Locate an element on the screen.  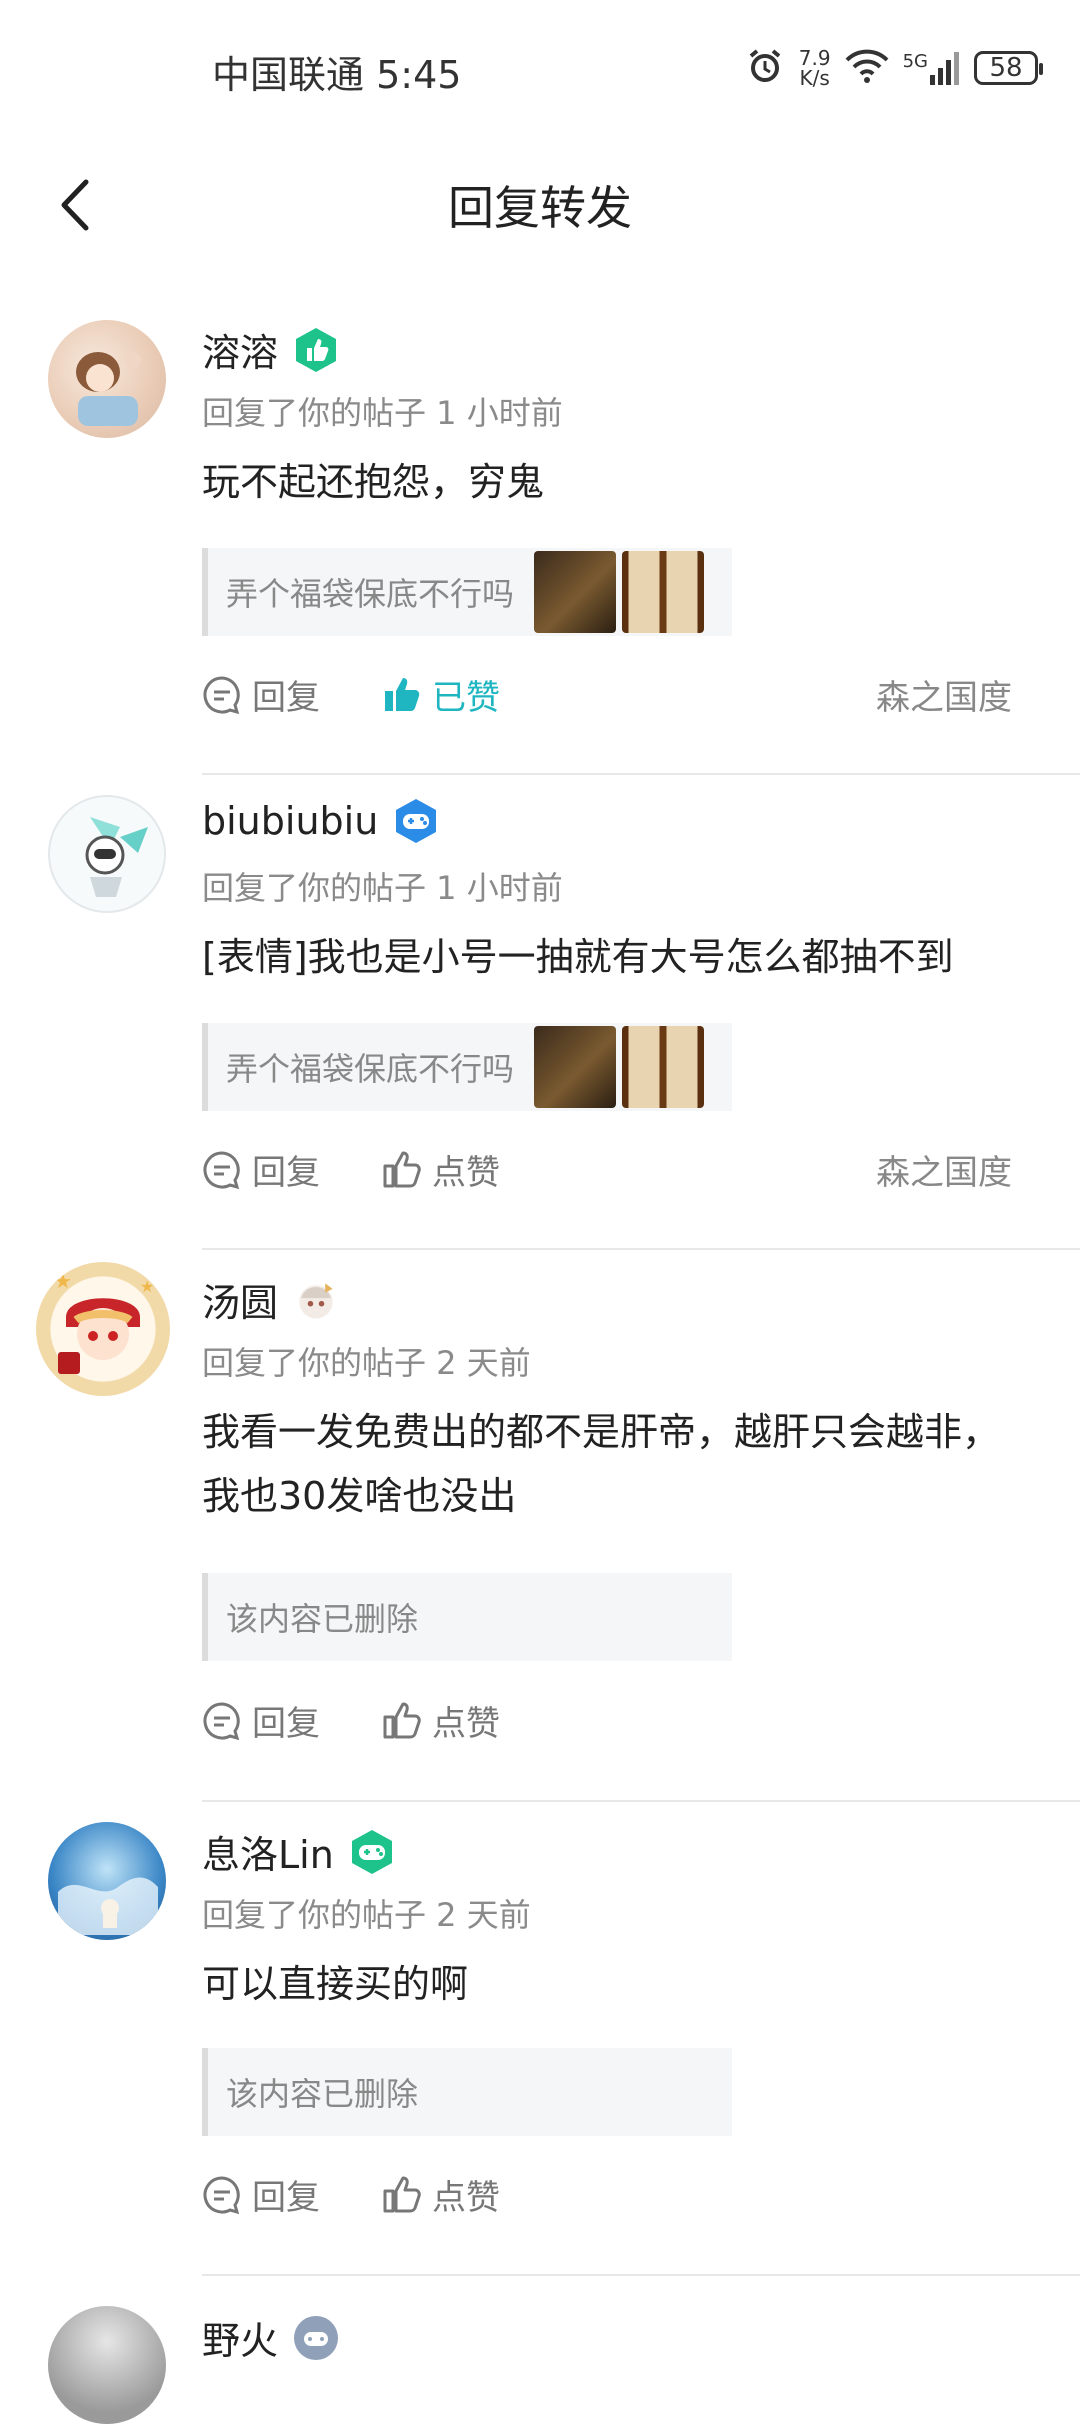
controller-badge-icon is located at coordinates (316, 2338).